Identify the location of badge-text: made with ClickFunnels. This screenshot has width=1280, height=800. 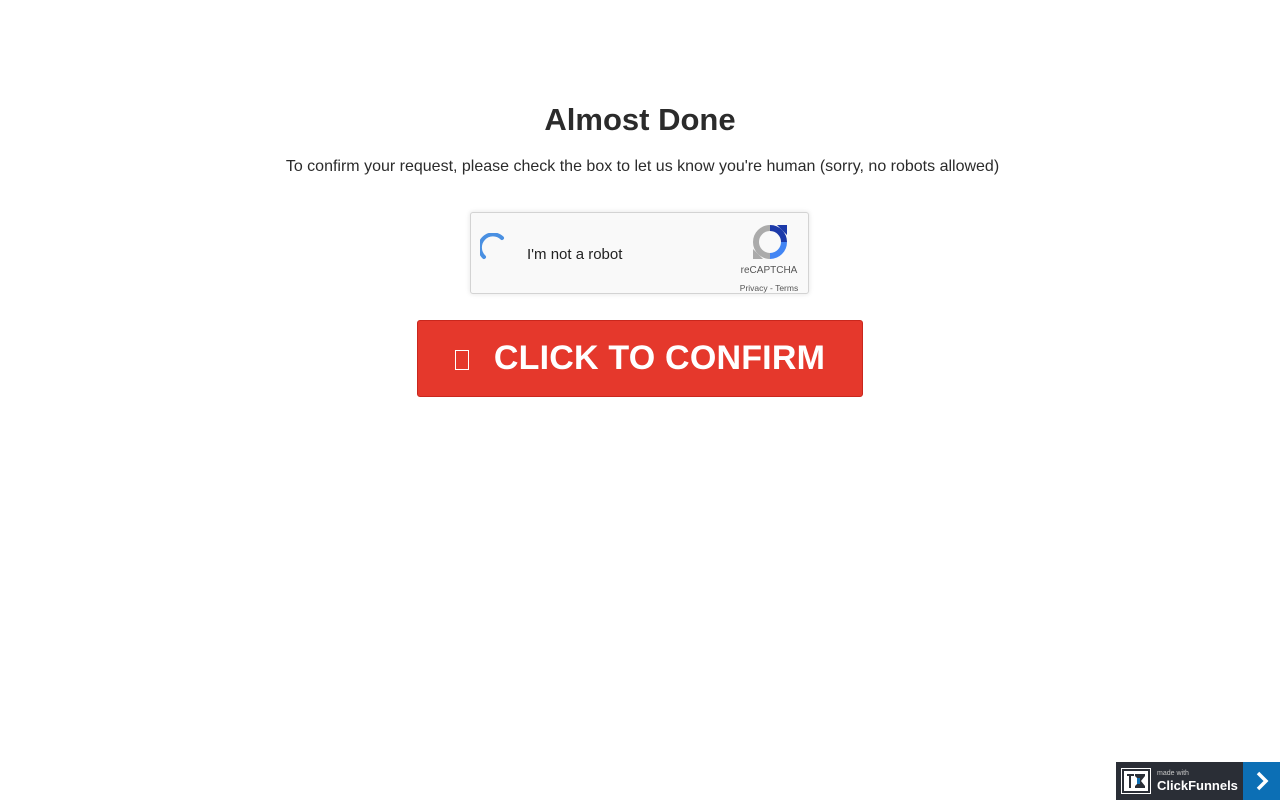
(1197, 781).